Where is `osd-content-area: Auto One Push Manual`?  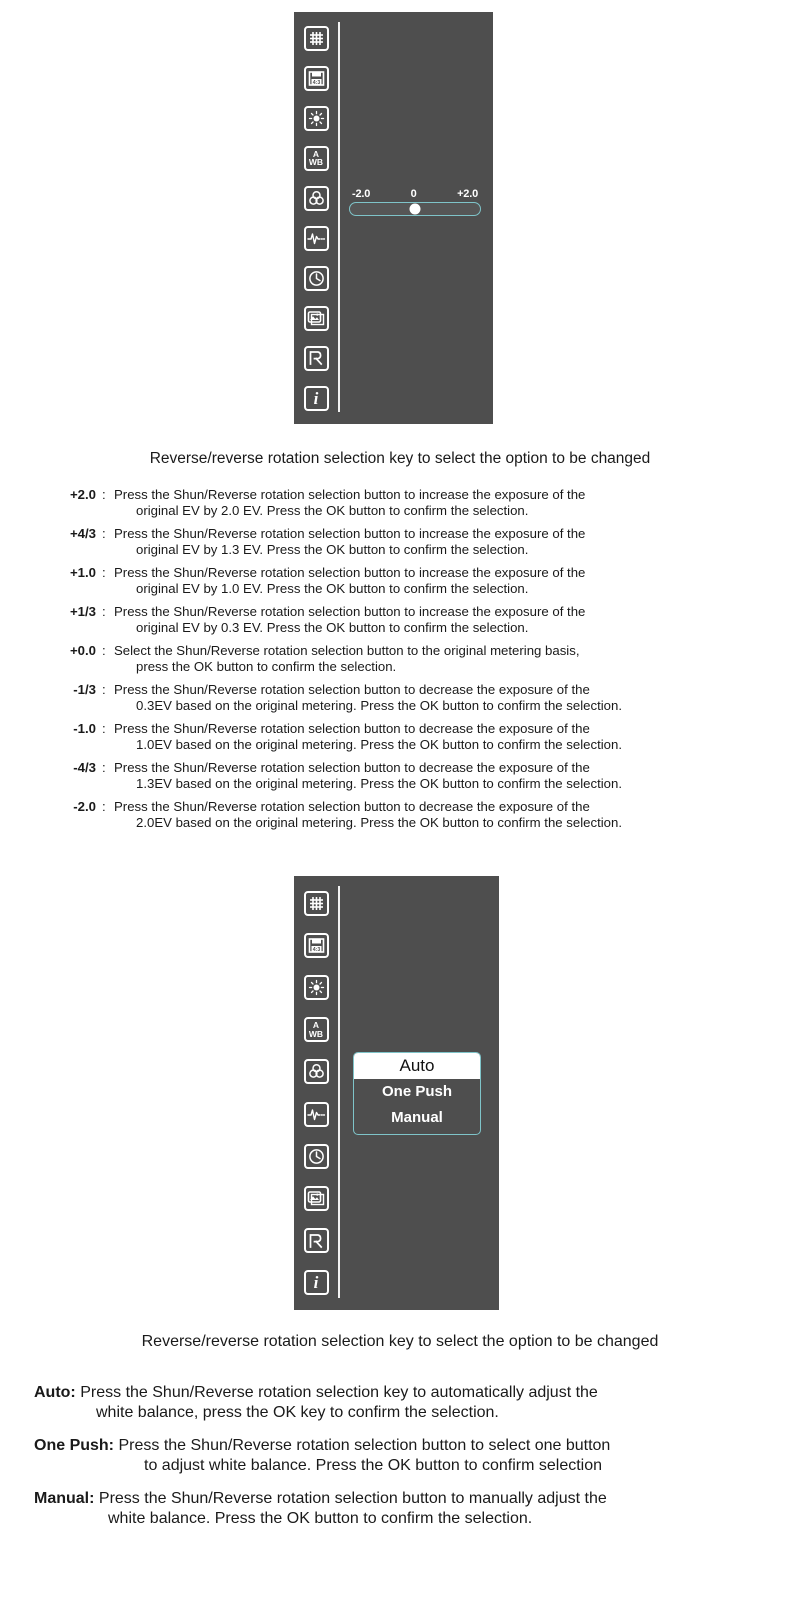
osd-content-area: Auto One Push Manual is located at coordinates (419, 1093).